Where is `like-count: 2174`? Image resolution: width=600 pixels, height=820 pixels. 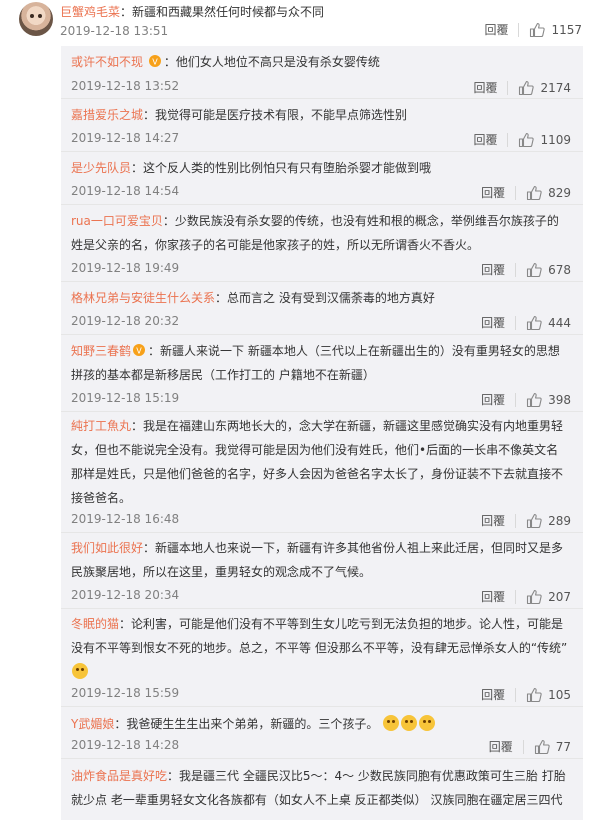
like-count: 2174 is located at coordinates (555, 87).